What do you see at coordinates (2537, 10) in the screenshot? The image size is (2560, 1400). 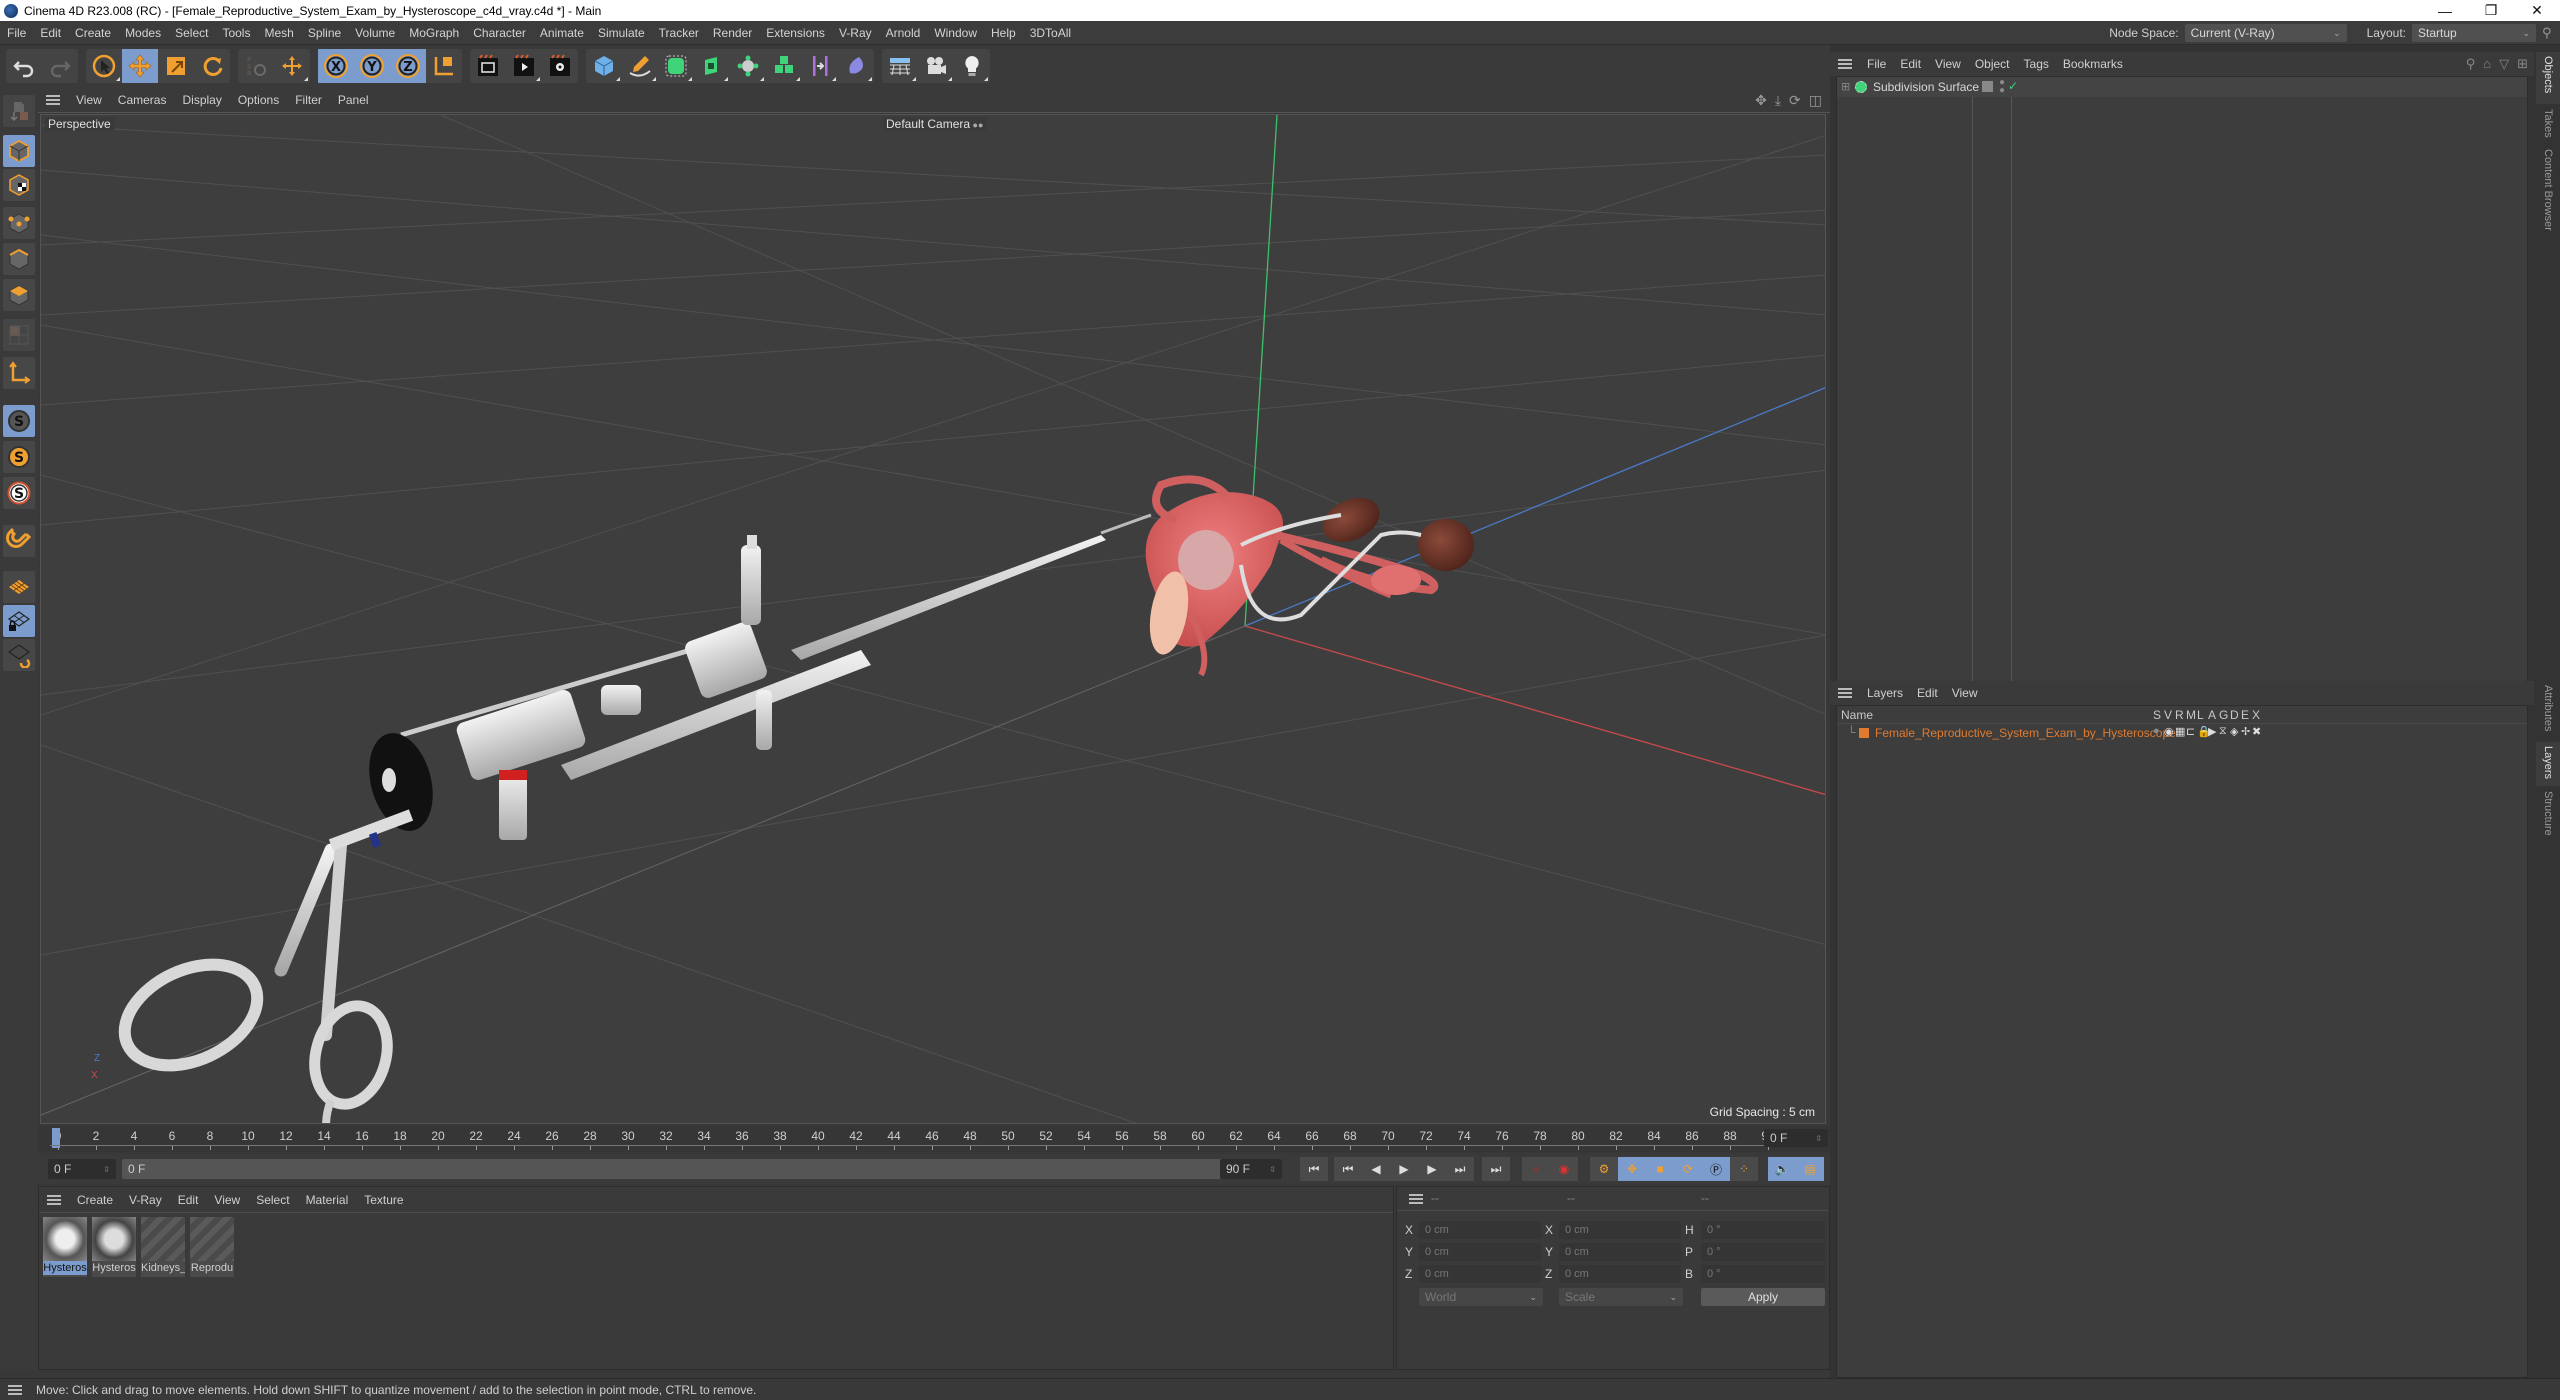 I see `close-button: ✕` at bounding box center [2537, 10].